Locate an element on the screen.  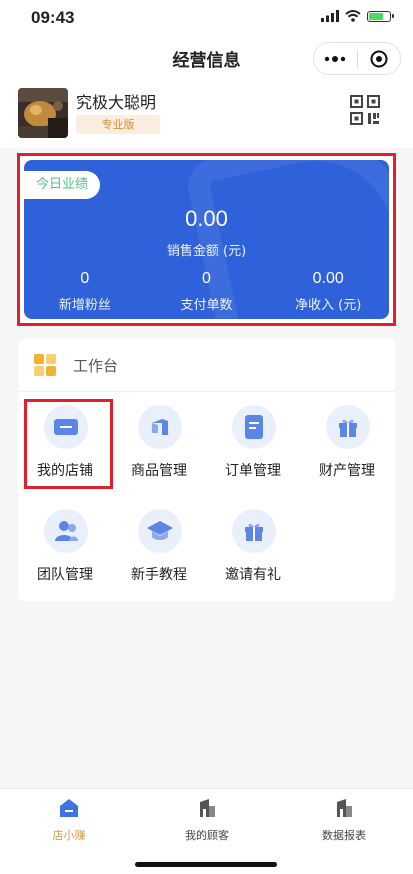
tab-home: 店小赚 is located at coordinates (69, 820).